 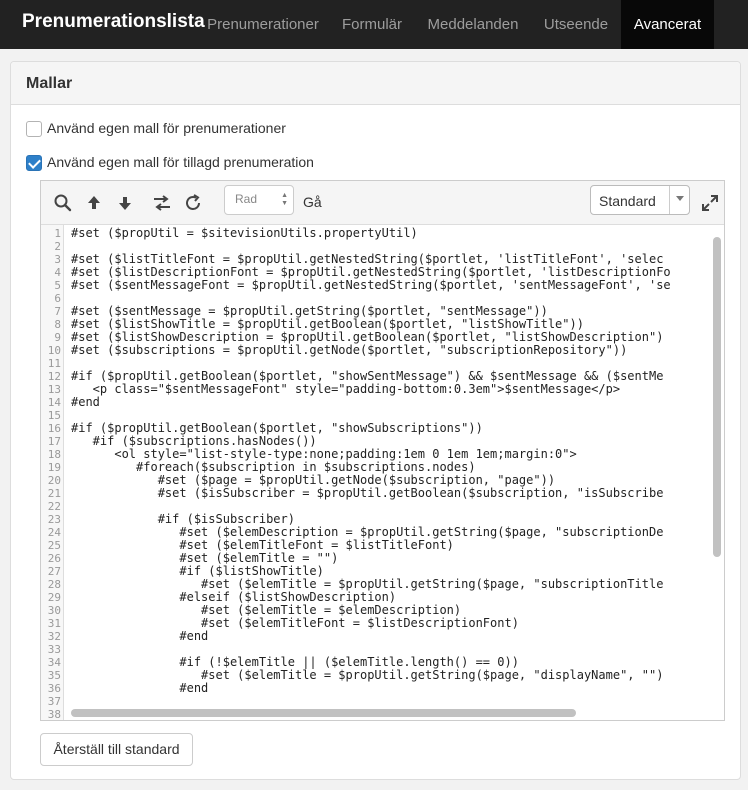 I want to click on refresh-icon, so click(x=193, y=203).